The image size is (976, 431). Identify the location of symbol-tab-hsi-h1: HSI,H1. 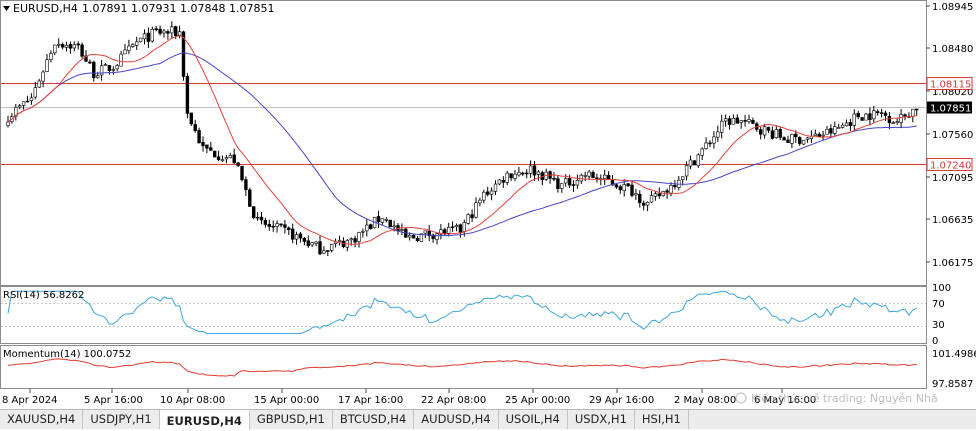
(662, 419).